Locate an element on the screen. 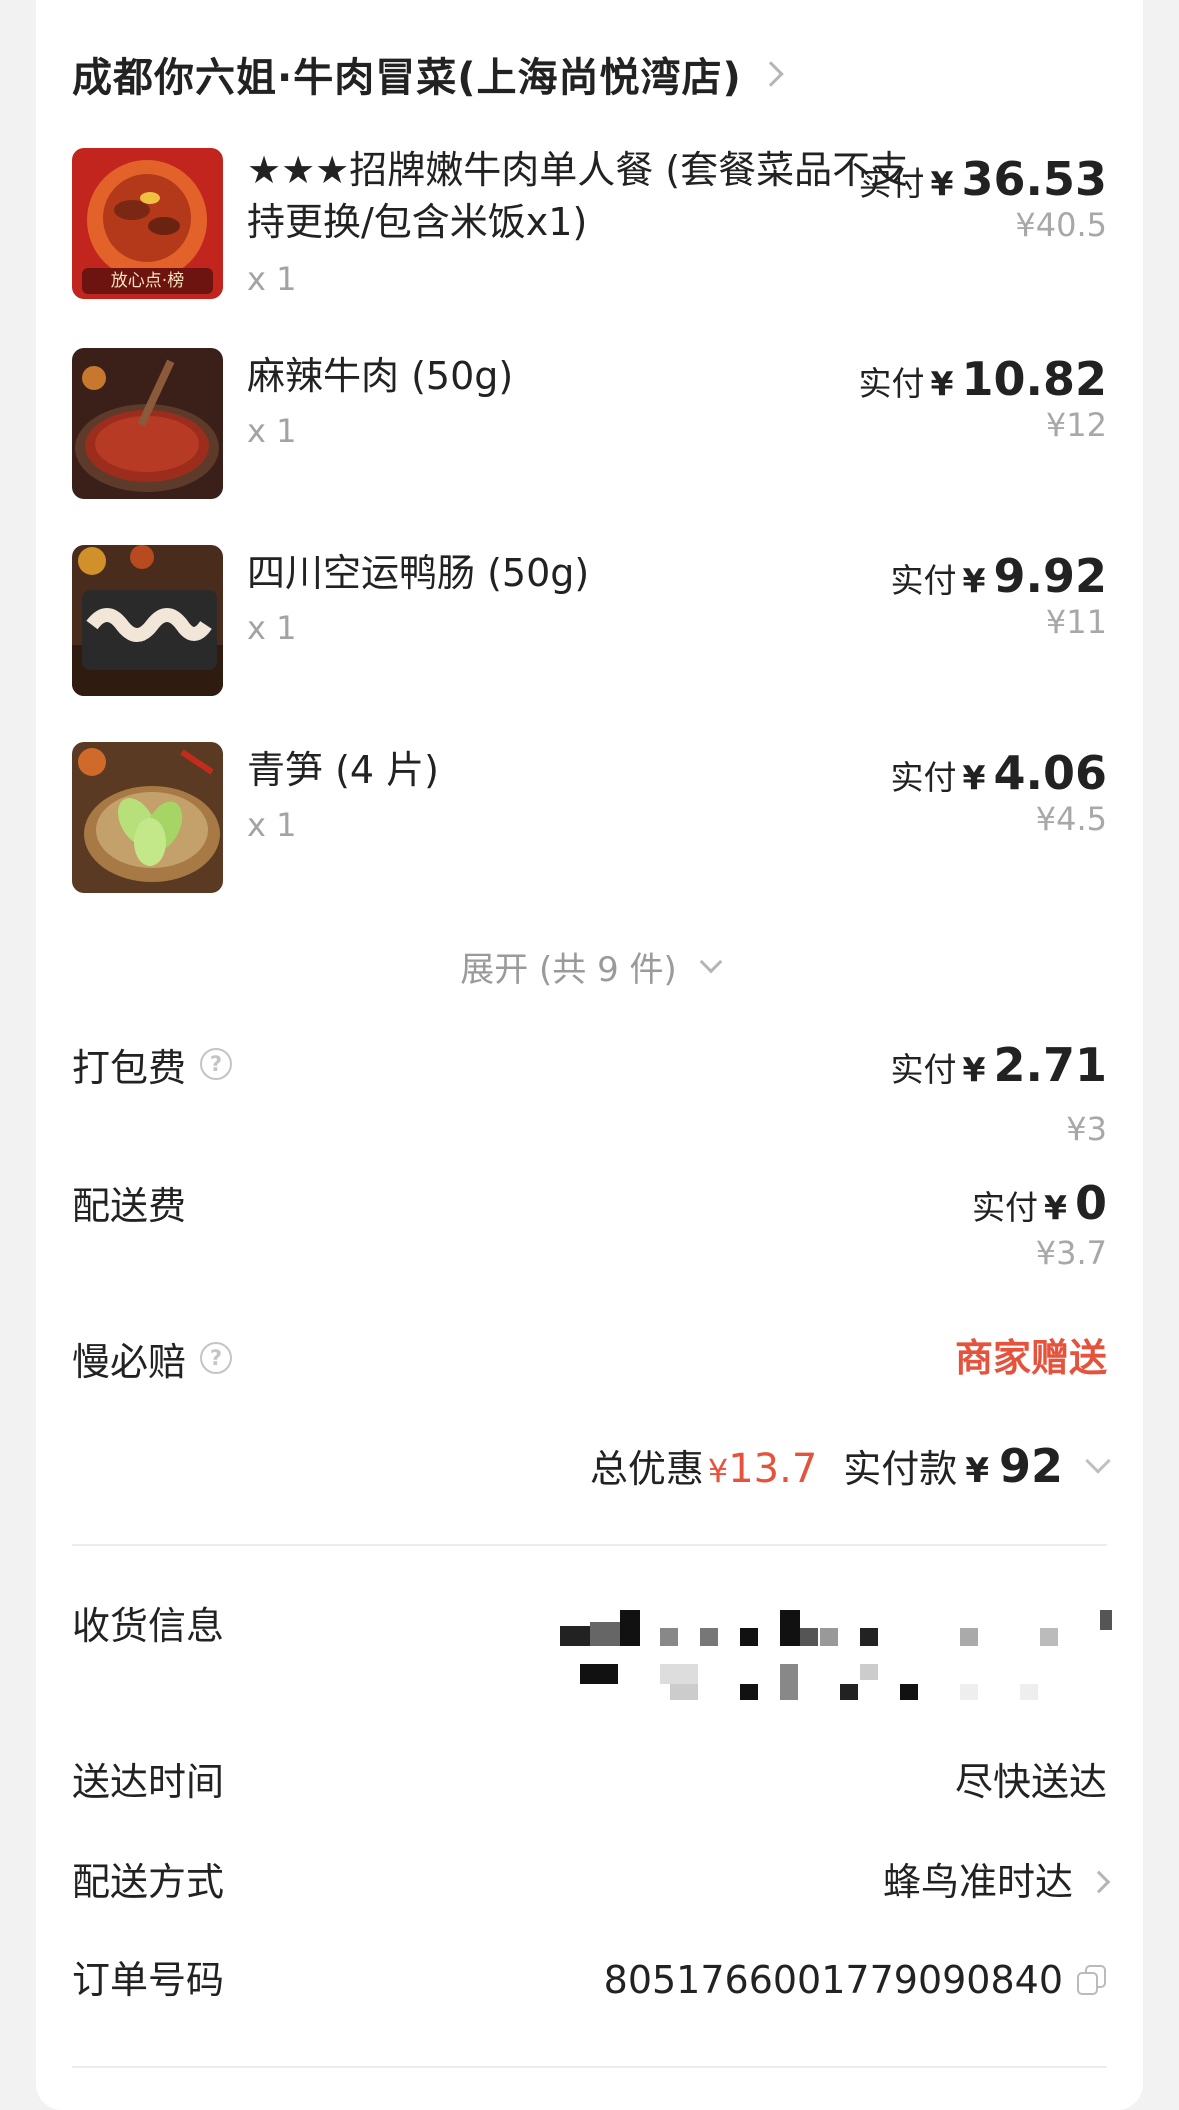  packing-fee-label: 打包费 is located at coordinates (129, 1067).